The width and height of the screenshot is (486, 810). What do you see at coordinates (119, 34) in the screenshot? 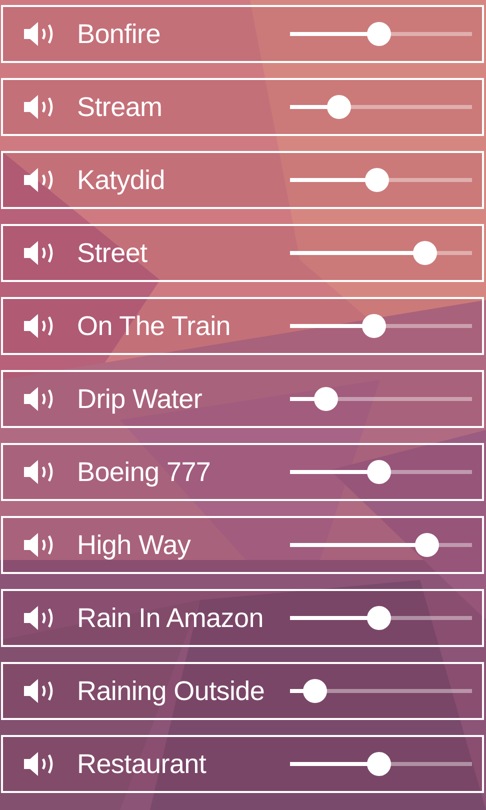
I see `sound-name: Bonfire` at bounding box center [119, 34].